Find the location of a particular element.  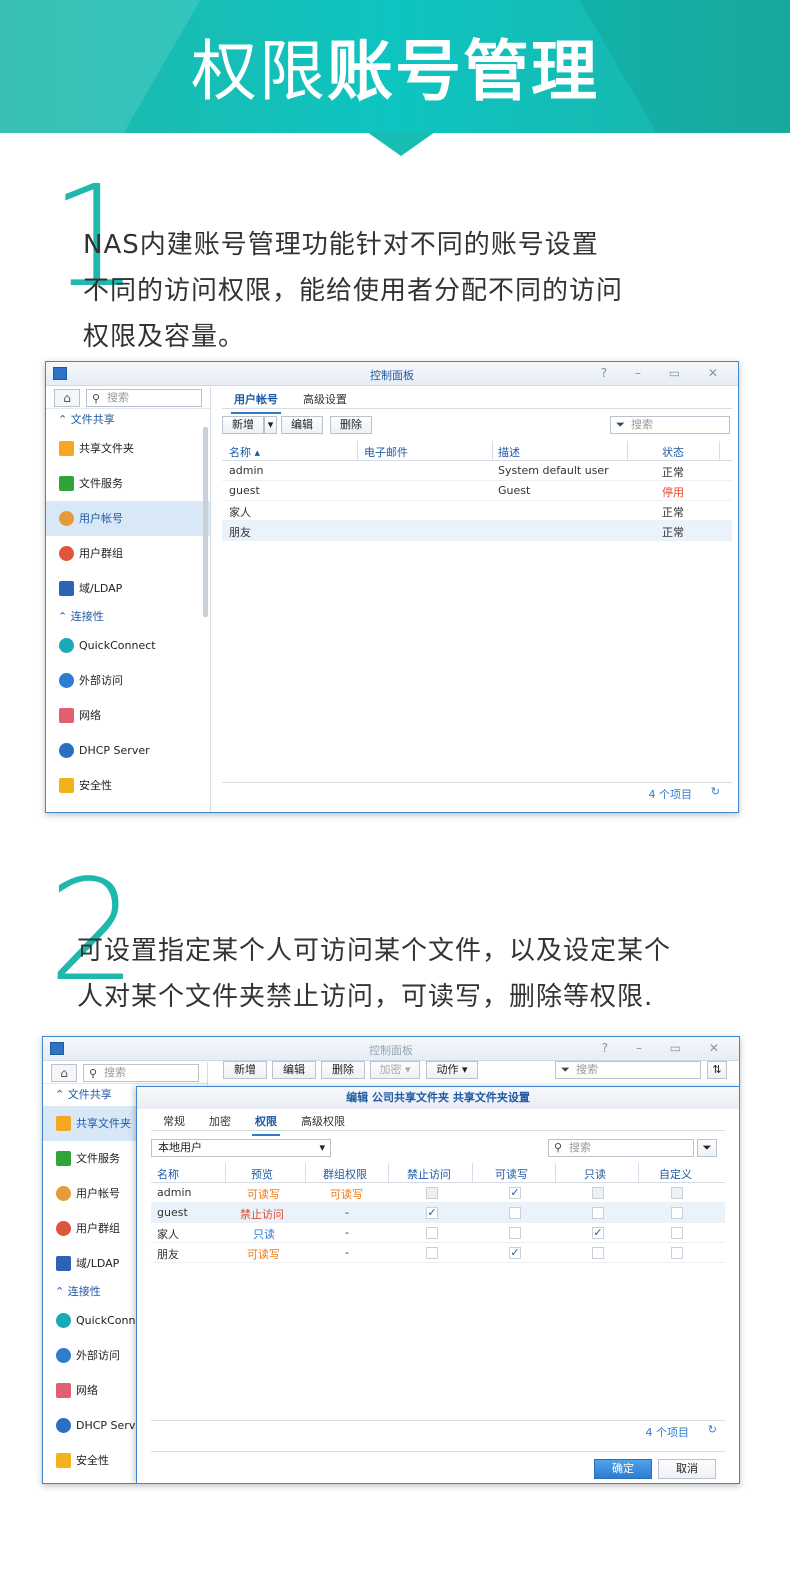

new-dropdown-button: ▾ is located at coordinates (270, 425).